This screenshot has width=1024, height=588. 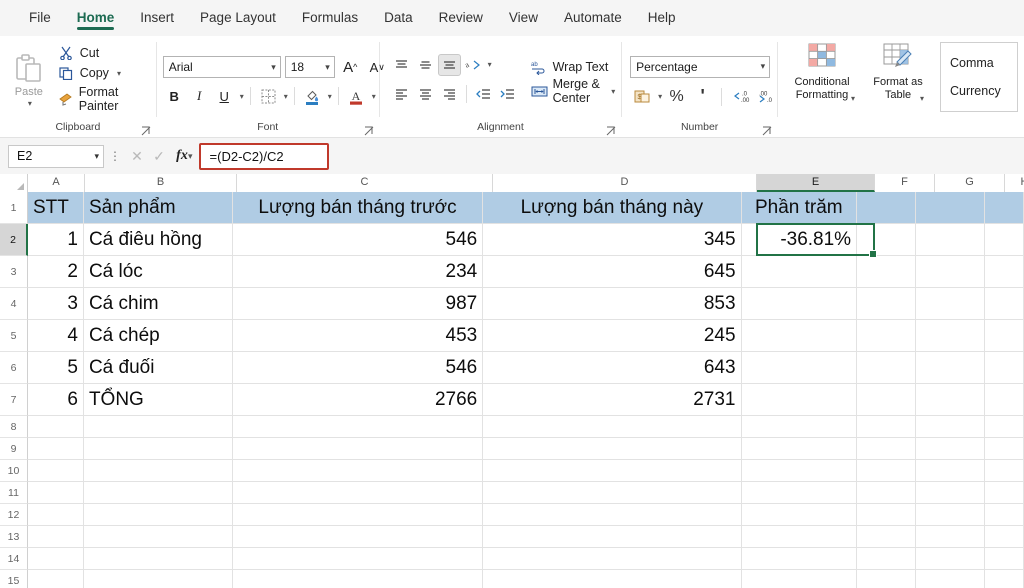 I want to click on cut-button: Cut, so click(x=104, y=53).